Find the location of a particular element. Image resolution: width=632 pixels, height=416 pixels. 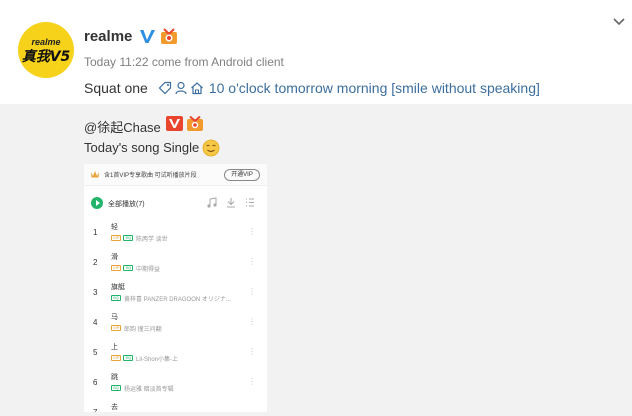

song-row: 2 滑 VIP SQ 中期得益 ⋮ is located at coordinates (175, 264).